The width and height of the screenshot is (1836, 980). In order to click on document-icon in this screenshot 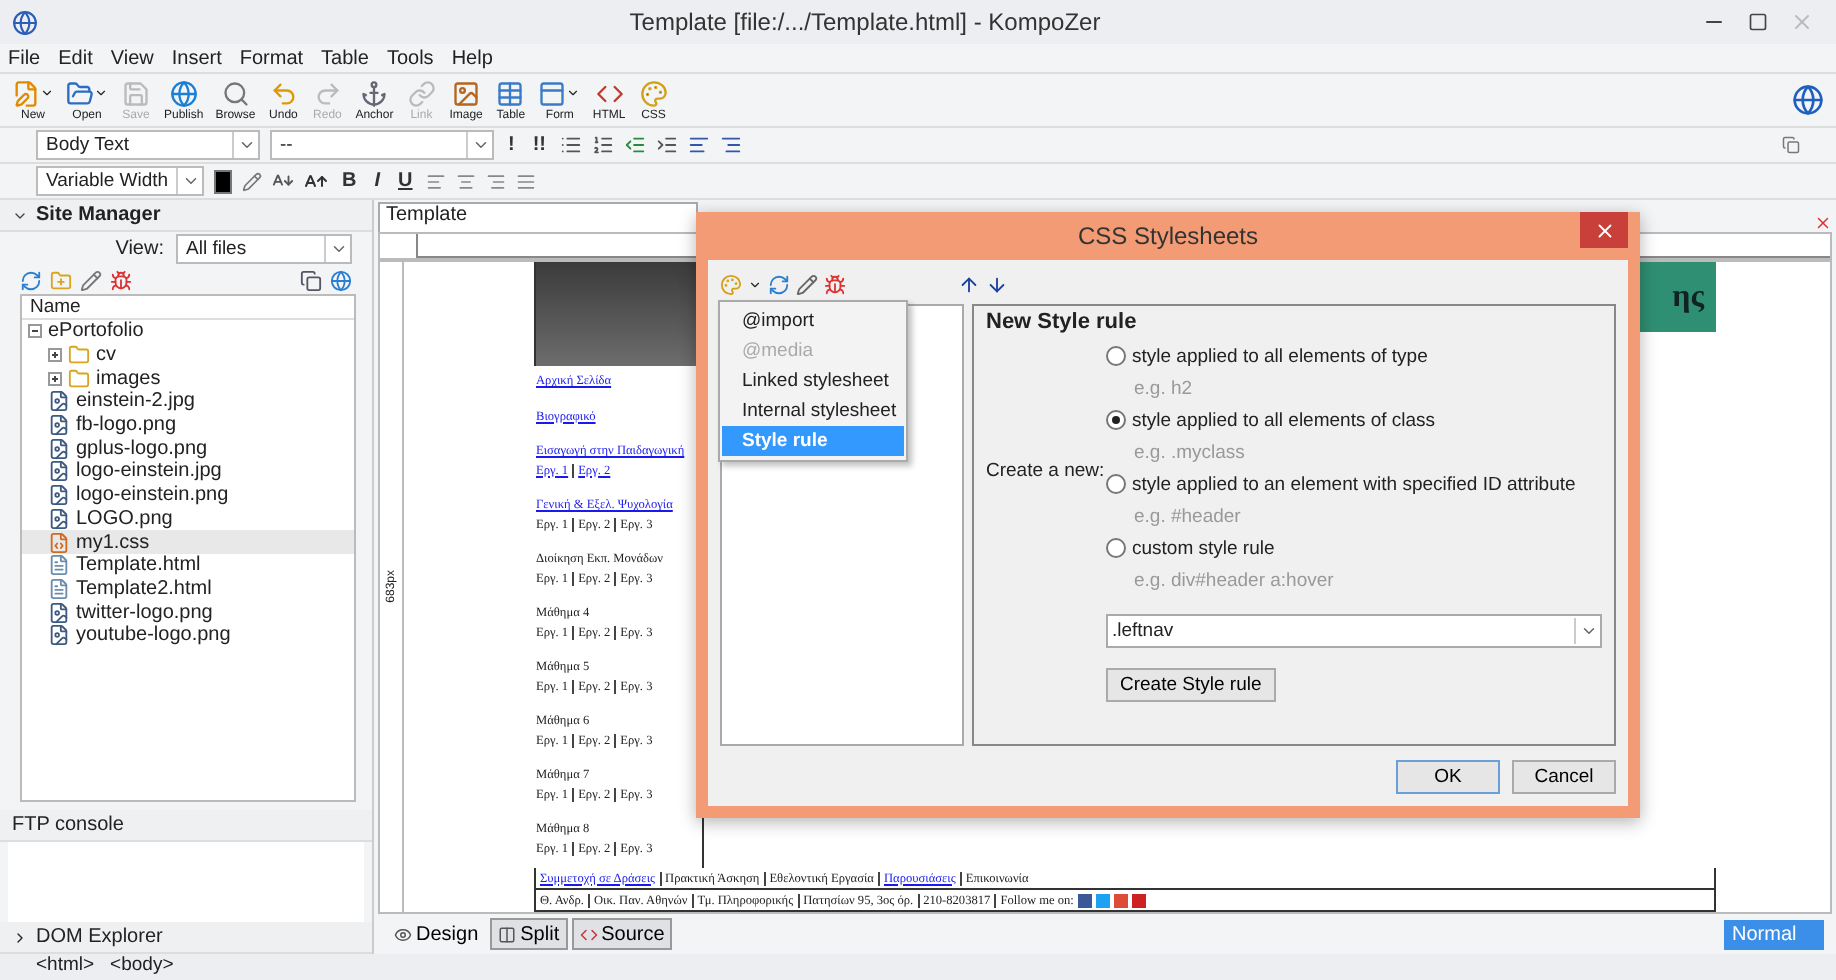, I will do `click(59, 565)`.